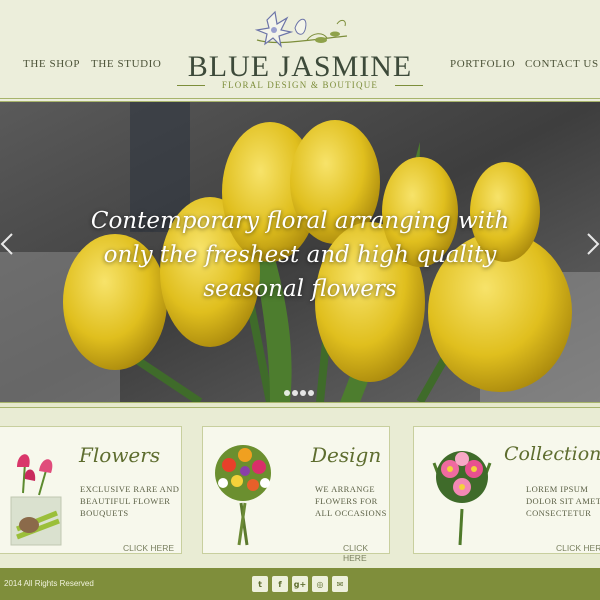 This screenshot has width=600, height=600. Describe the element at coordinates (300, 289) in the screenshot. I see `hero-tagline-line: seasonal flowers` at that location.